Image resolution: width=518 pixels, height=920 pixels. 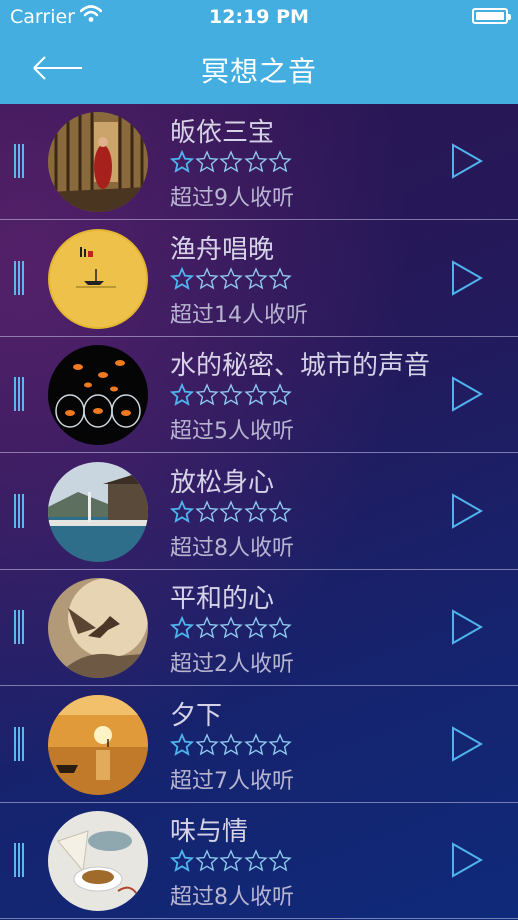 I want to click on listener-count: 超过7人收听, so click(x=232, y=781).